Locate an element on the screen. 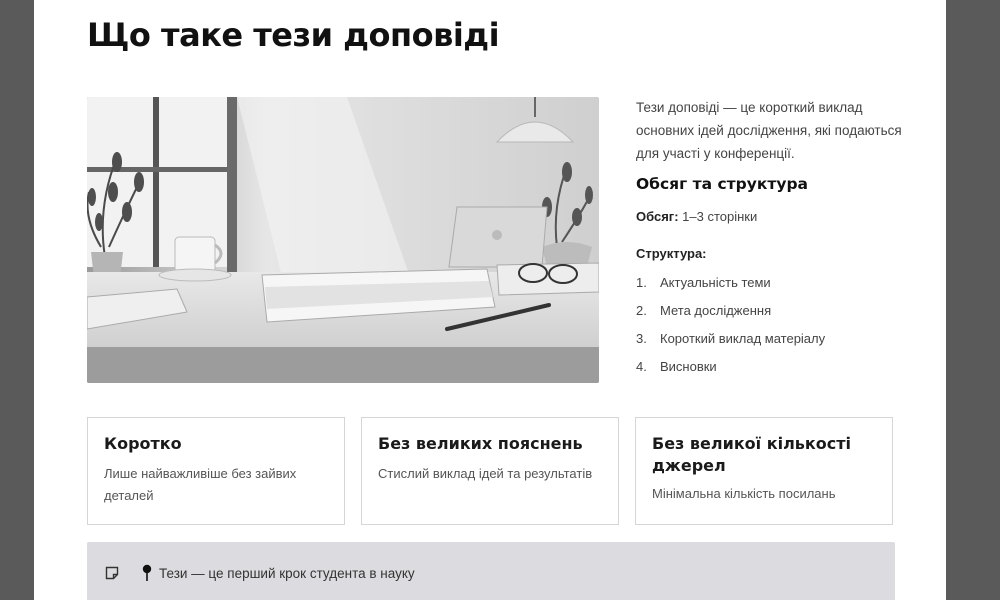 The height and width of the screenshot is (600, 1000). list-item-number: 2. is located at coordinates (641, 310).